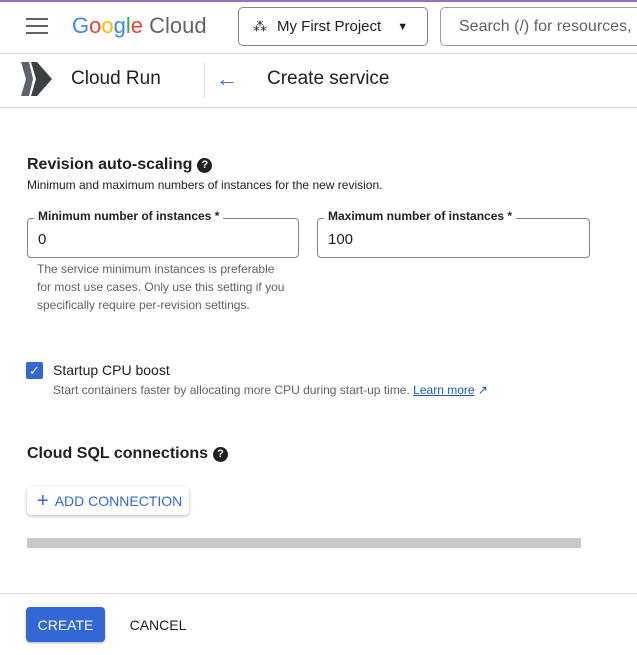 This screenshot has width=637, height=655. I want to click on field-value: 100, so click(341, 239).